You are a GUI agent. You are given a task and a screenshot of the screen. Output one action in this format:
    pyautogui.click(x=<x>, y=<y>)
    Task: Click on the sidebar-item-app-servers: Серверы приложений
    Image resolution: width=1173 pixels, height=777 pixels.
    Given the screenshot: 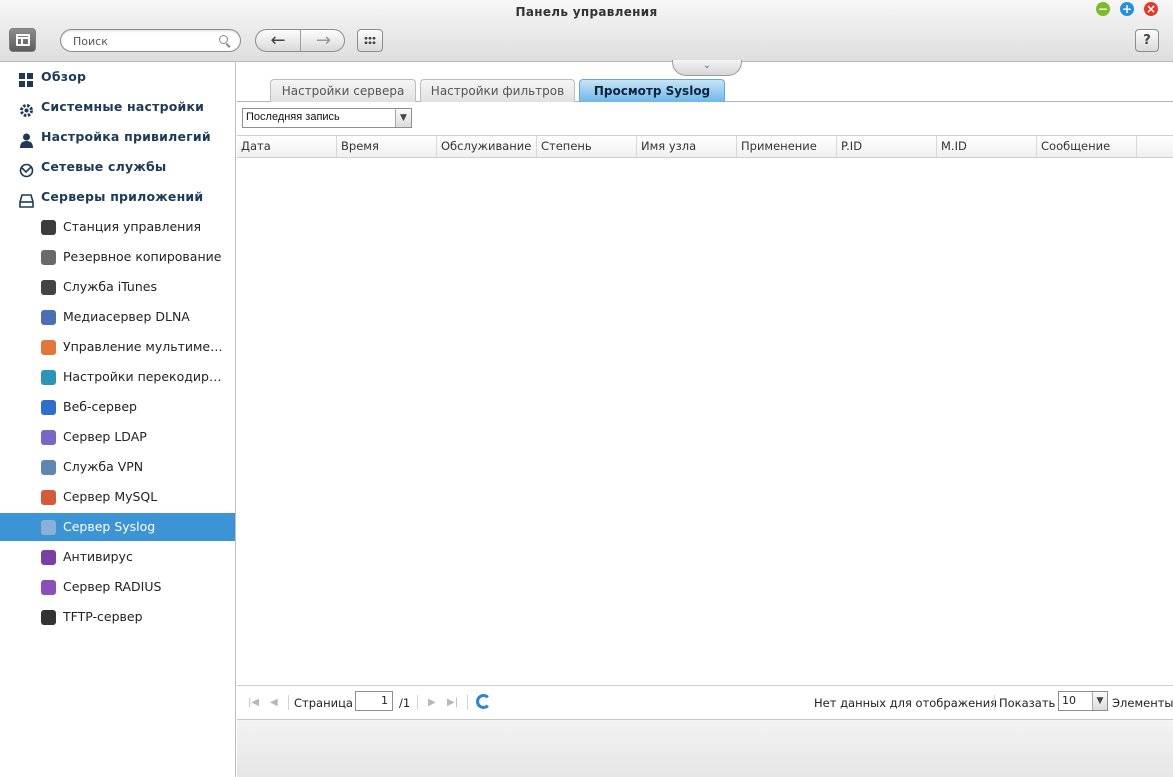 What is the action you would take?
    pyautogui.click(x=117, y=197)
    